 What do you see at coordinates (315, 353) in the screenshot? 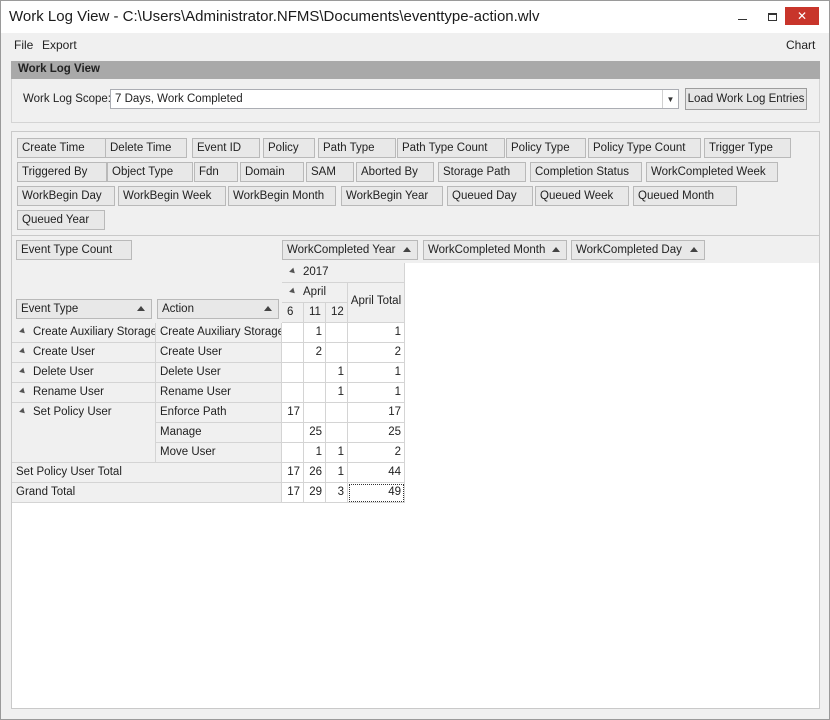
I see `cell-d11-1: 2` at bounding box center [315, 353].